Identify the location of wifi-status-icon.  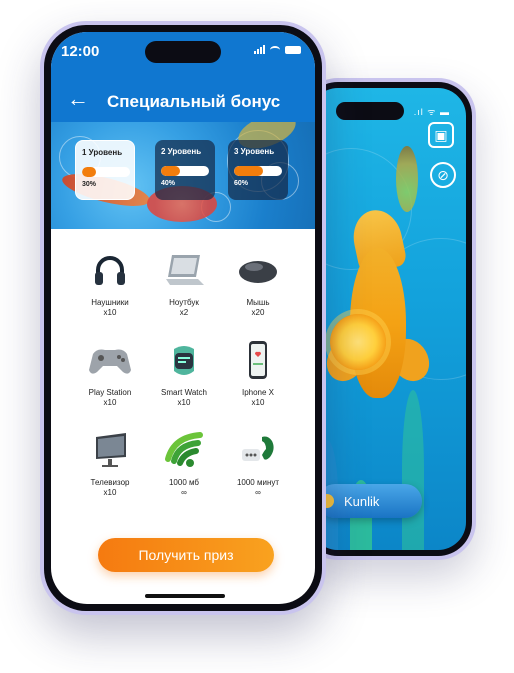
(275, 49).